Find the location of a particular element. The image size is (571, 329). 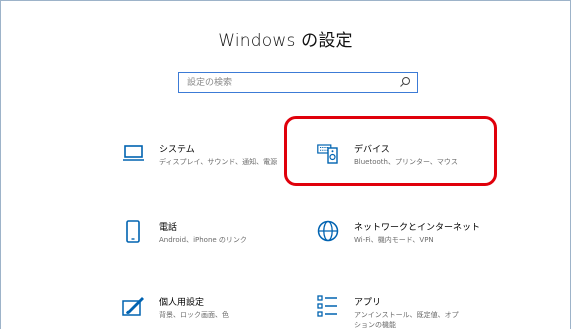

apps-list-icon is located at coordinates (327, 306).